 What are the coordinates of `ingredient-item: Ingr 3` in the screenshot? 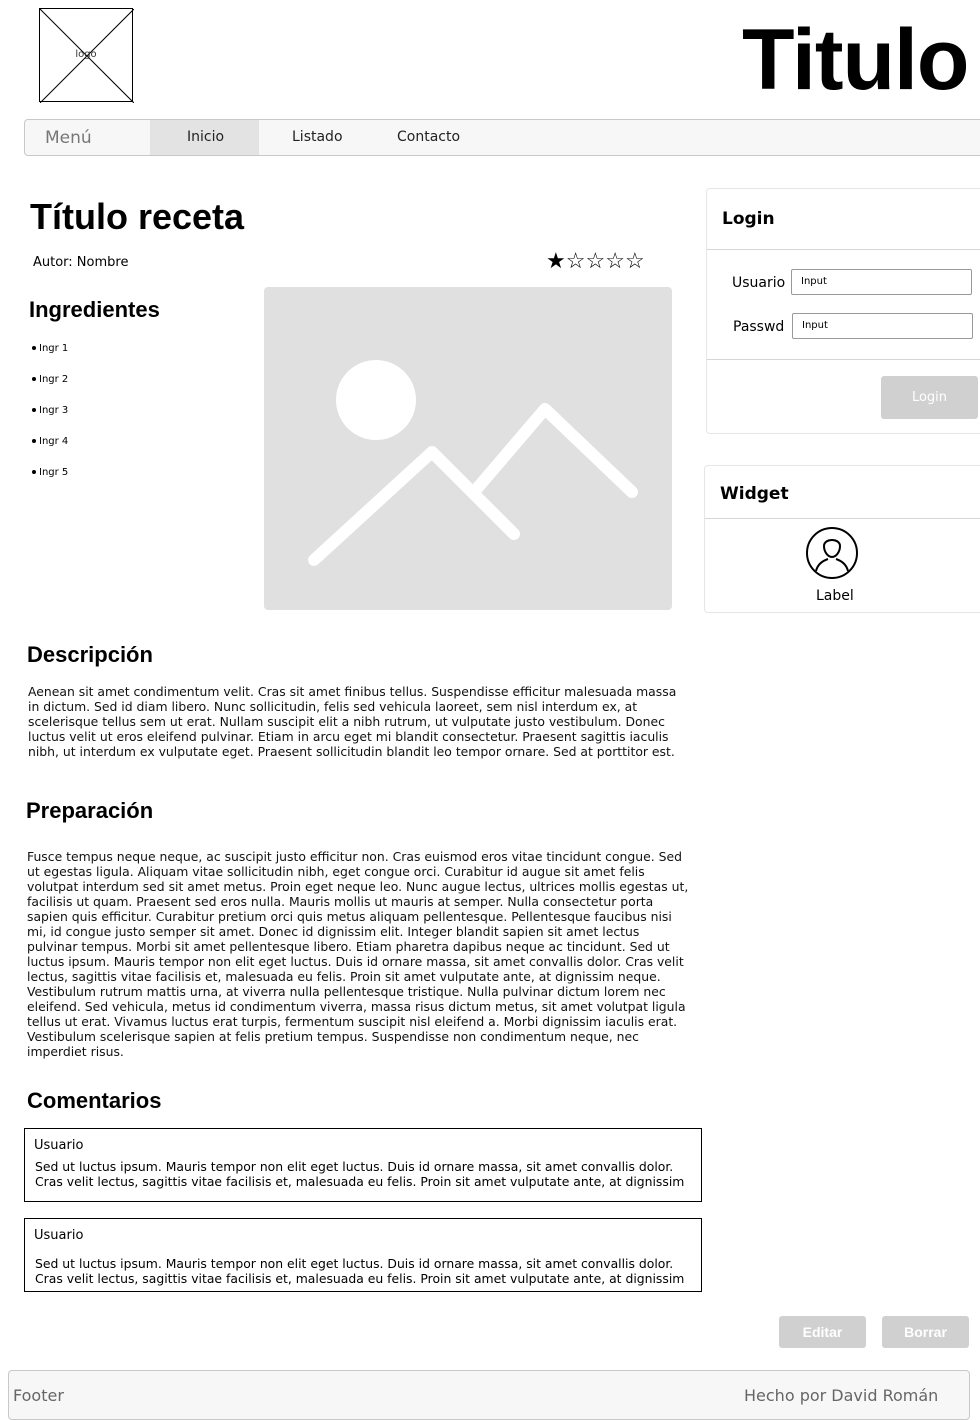 It's located at (50, 410).